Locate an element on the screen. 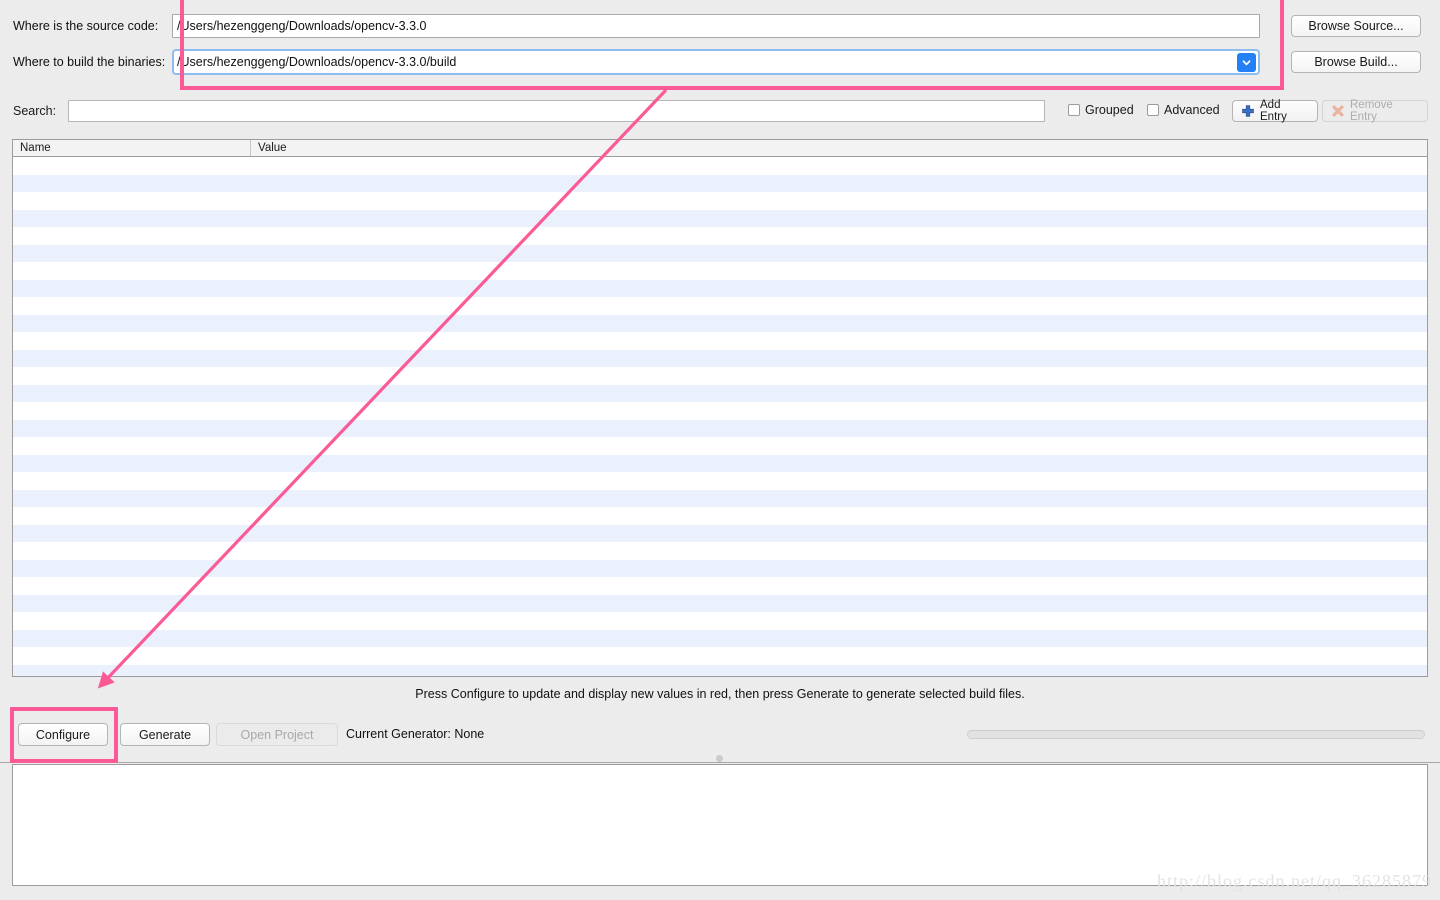 This screenshot has width=1440, height=900. grouped-checkbox is located at coordinates (1074, 110).